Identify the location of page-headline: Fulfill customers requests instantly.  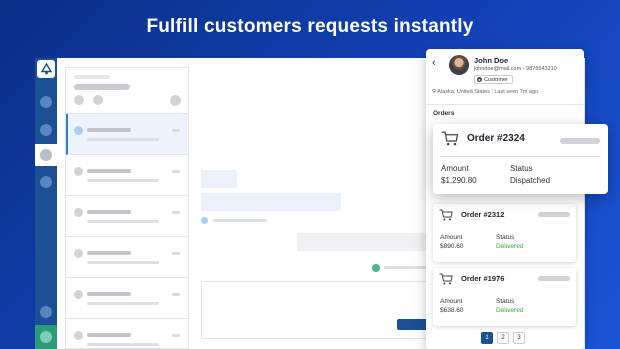
(310, 26).